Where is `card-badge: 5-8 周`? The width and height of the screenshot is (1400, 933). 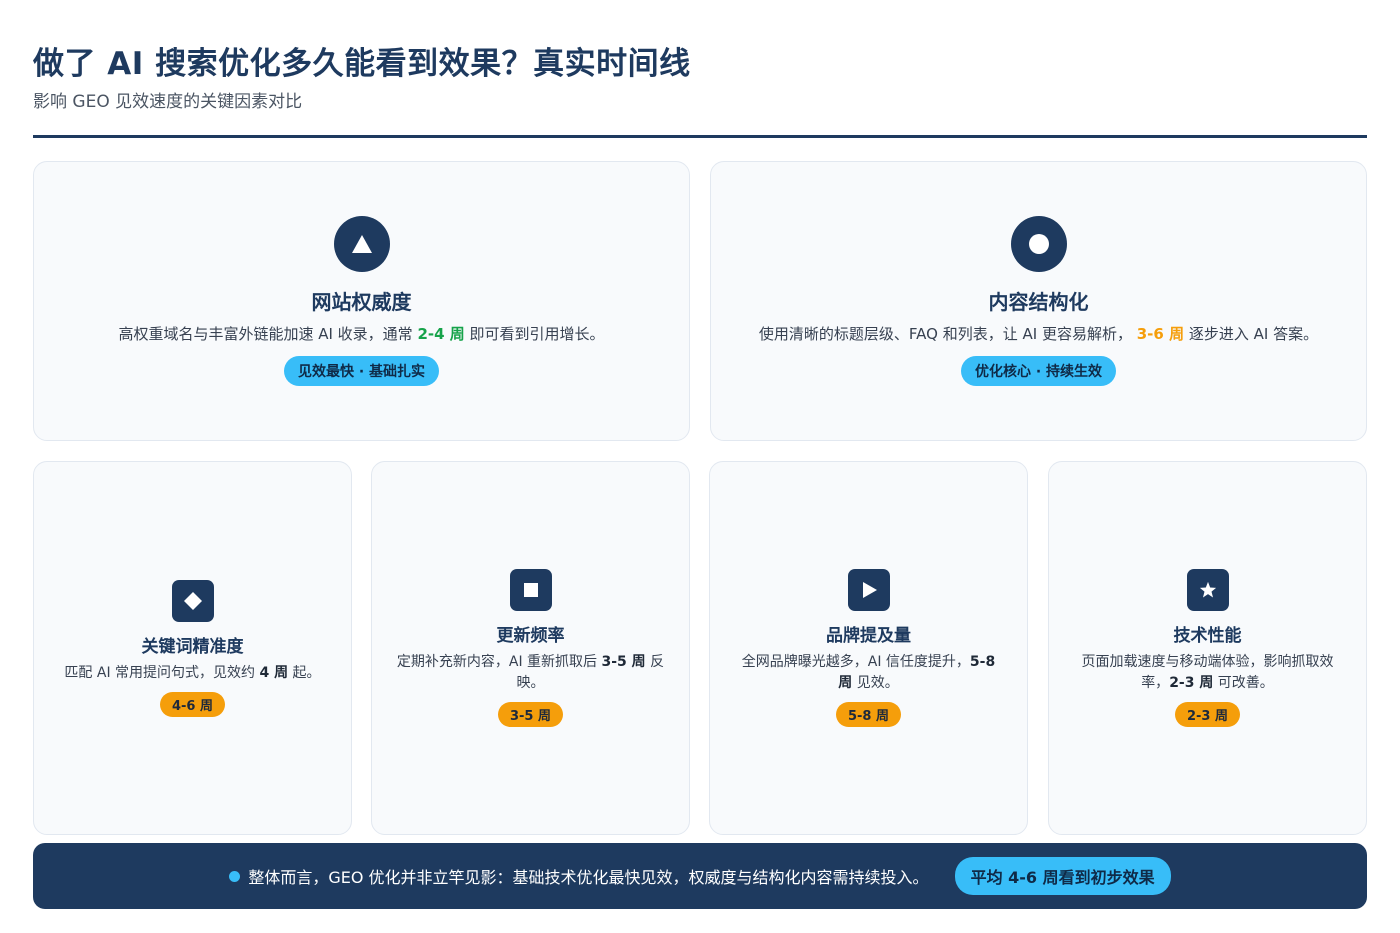
card-badge: 5-8 周 is located at coordinates (868, 714).